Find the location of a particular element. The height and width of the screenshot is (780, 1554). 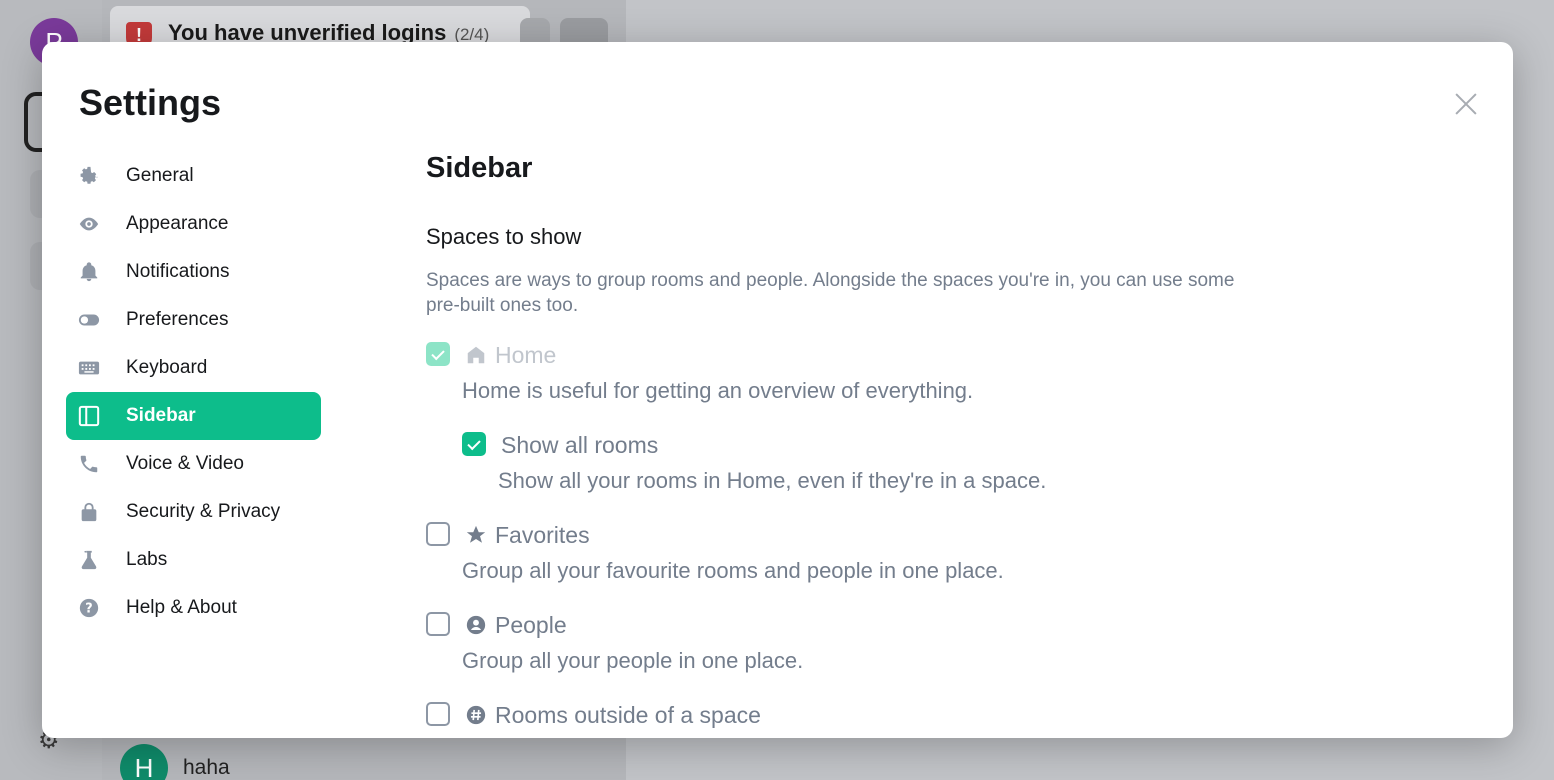

nav-item-general: General is located at coordinates (193, 176).